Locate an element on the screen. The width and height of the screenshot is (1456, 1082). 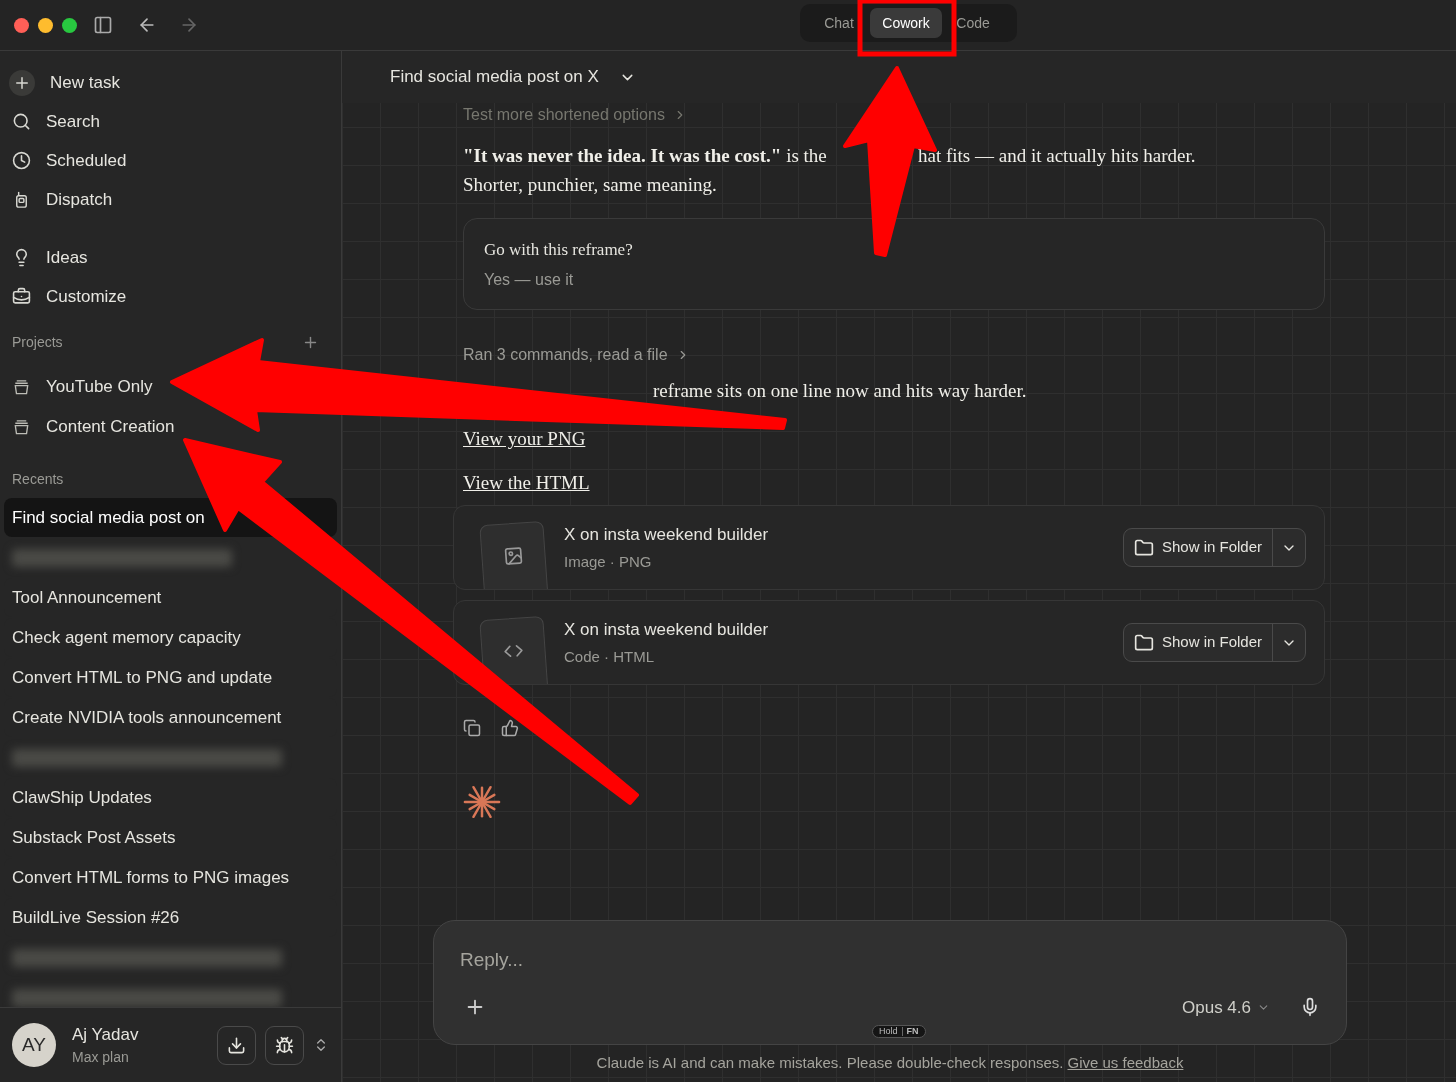
steps-link: Ran 3 commands, read a file is located at coordinates (576, 355).